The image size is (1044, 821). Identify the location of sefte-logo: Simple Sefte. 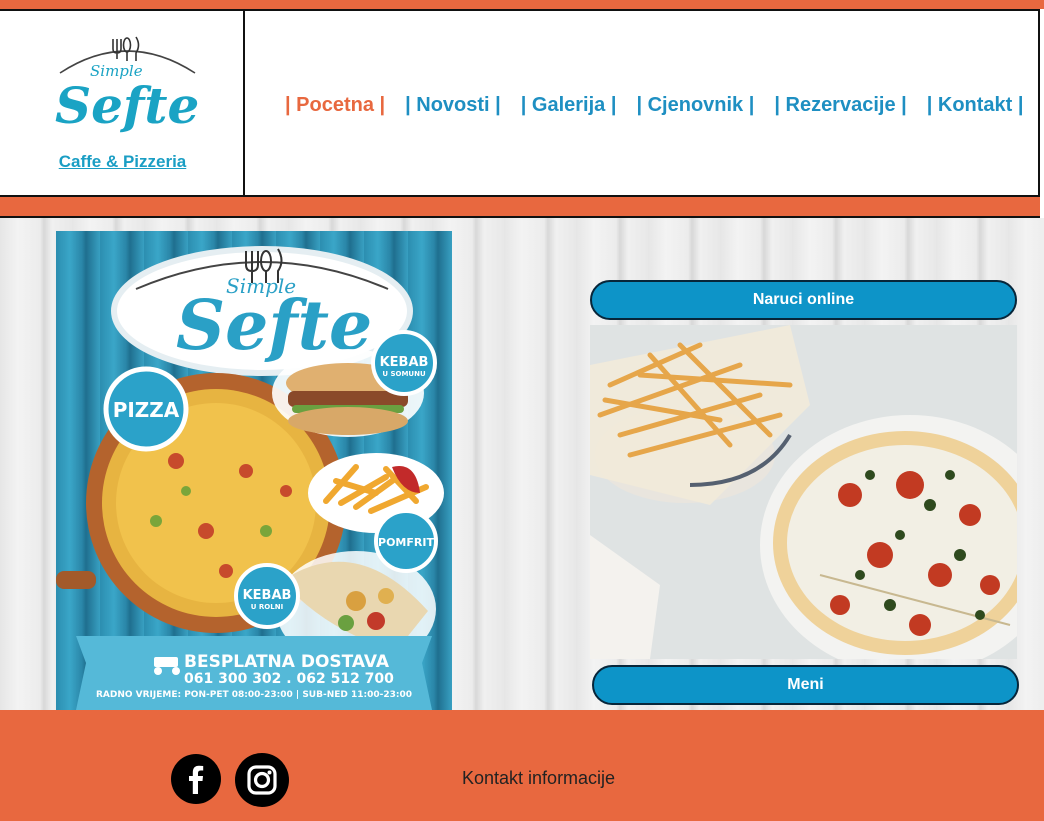
(127, 86).